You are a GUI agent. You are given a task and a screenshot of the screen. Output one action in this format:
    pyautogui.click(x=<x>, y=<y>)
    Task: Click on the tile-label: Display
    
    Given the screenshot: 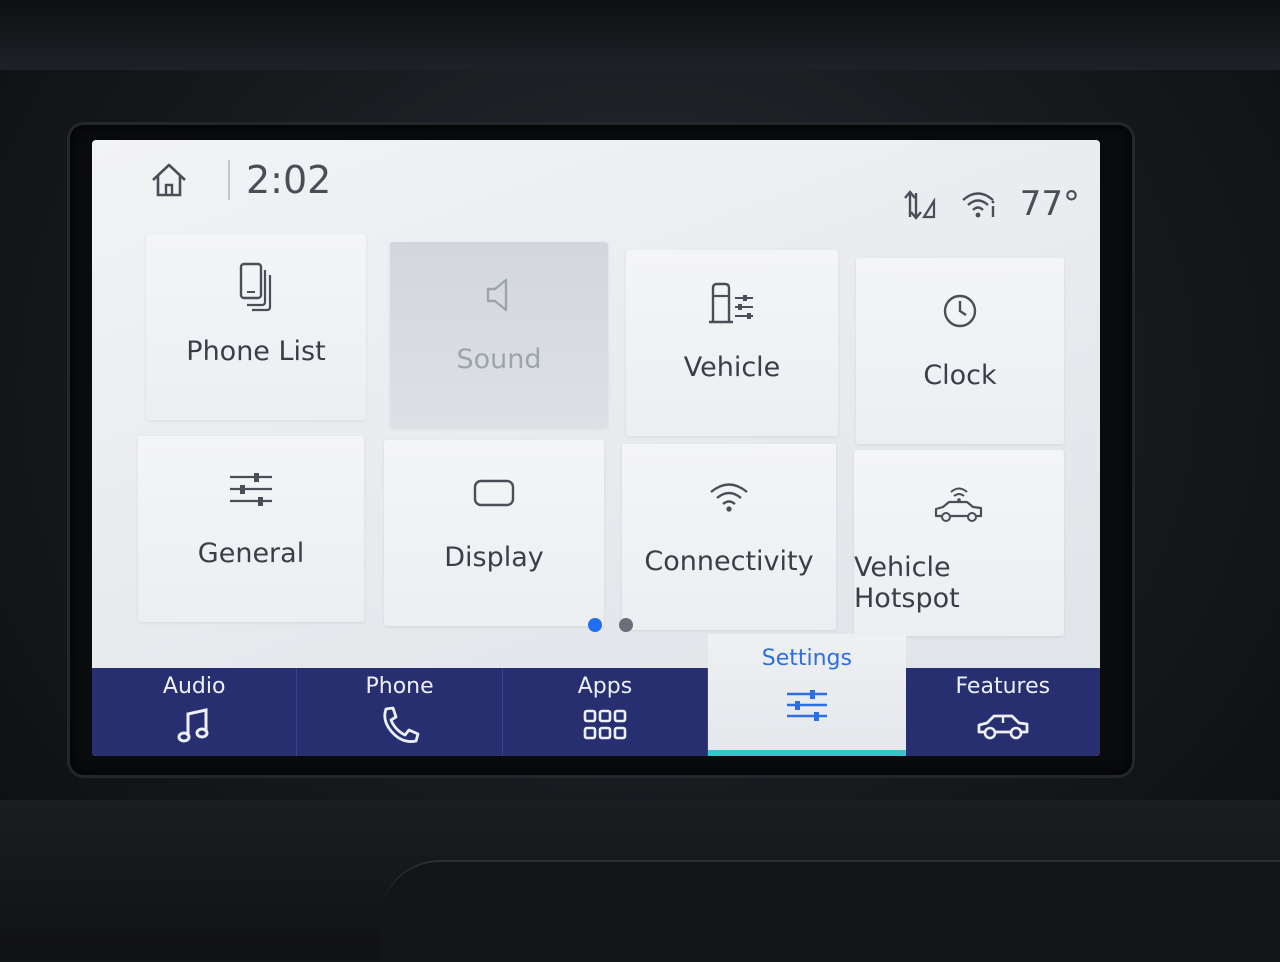 What is the action you would take?
    pyautogui.click(x=494, y=557)
    